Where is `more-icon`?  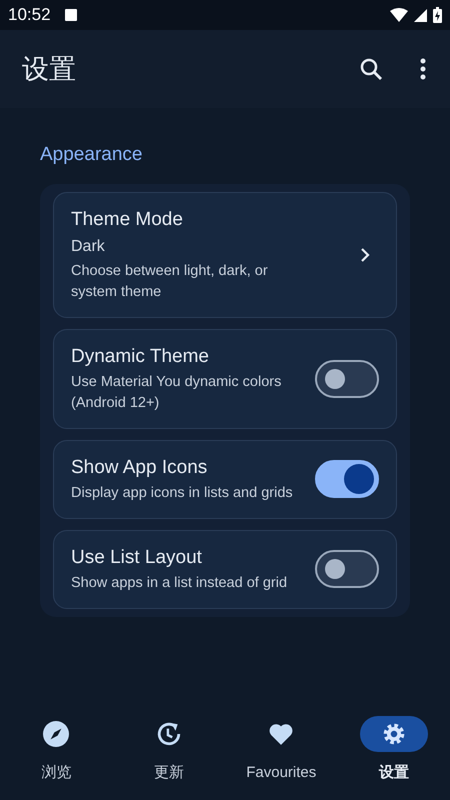 more-icon is located at coordinates (423, 69).